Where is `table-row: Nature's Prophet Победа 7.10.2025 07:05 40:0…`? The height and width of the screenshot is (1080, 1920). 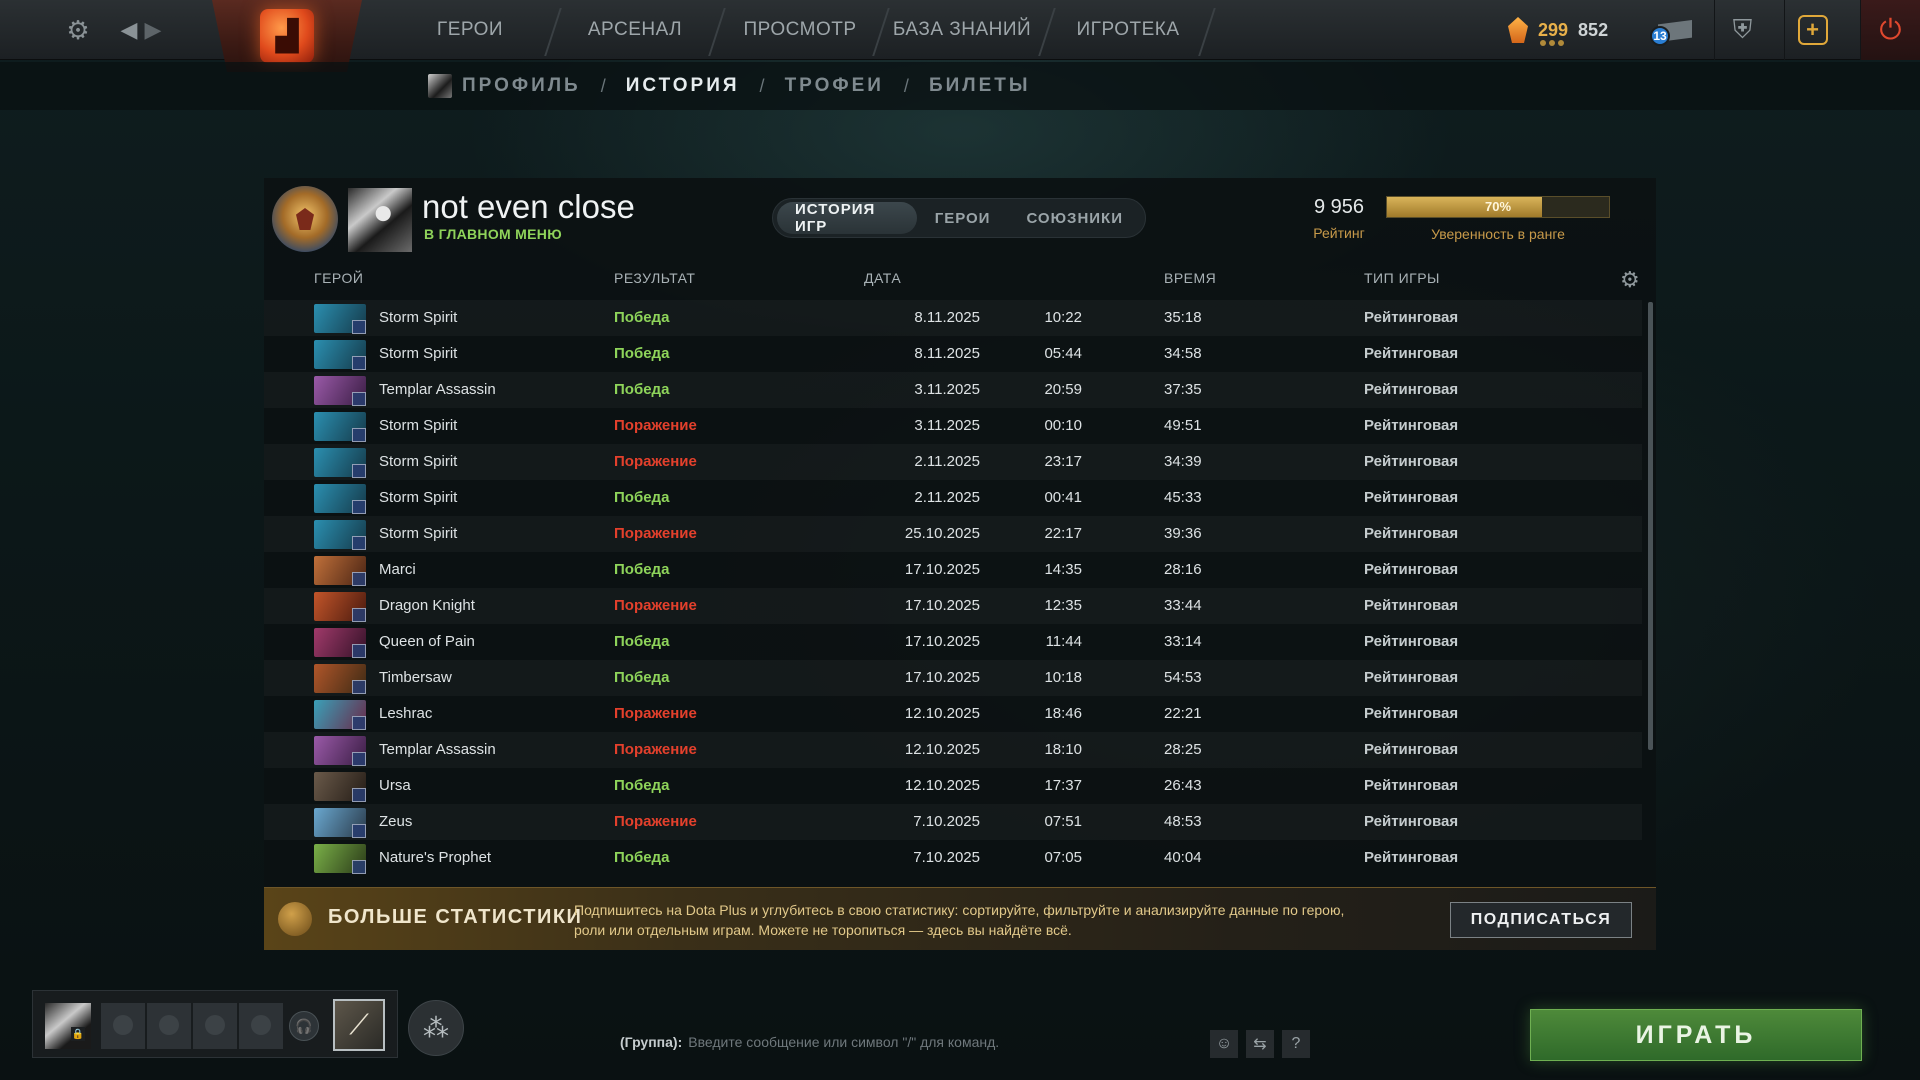
table-row: Nature's Prophet Победа 7.10.2025 07:05 40:0… is located at coordinates (953, 858).